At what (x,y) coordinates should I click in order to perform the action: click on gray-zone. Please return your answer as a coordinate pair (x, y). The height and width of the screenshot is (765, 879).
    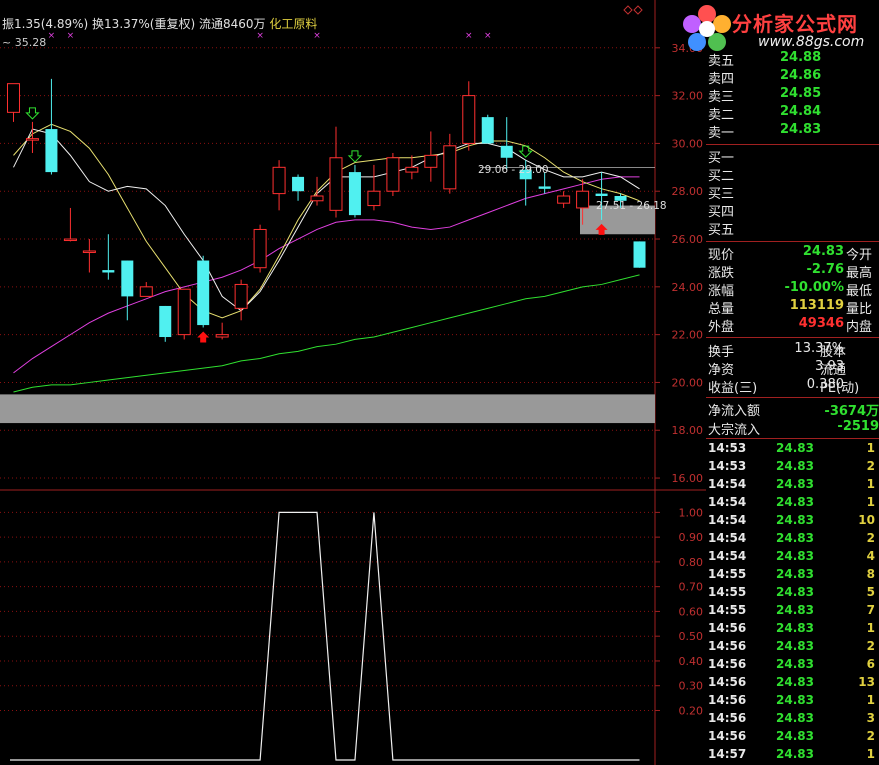
    Looking at the image, I should click on (327, 409).